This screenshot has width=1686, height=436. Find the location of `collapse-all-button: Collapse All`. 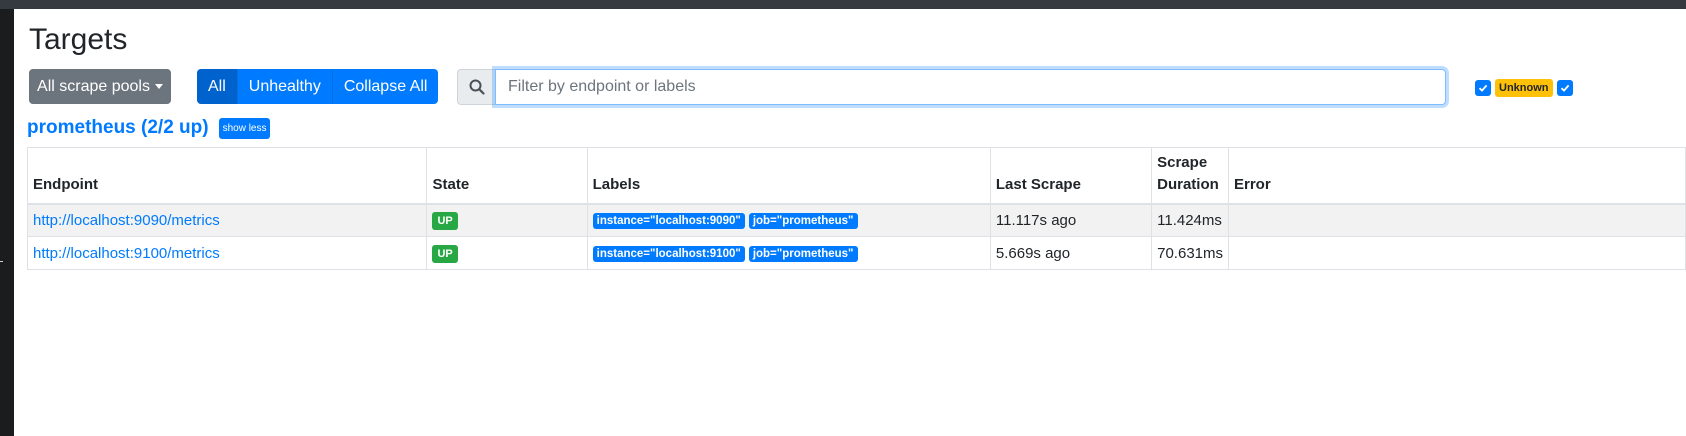

collapse-all-button: Collapse All is located at coordinates (385, 86).